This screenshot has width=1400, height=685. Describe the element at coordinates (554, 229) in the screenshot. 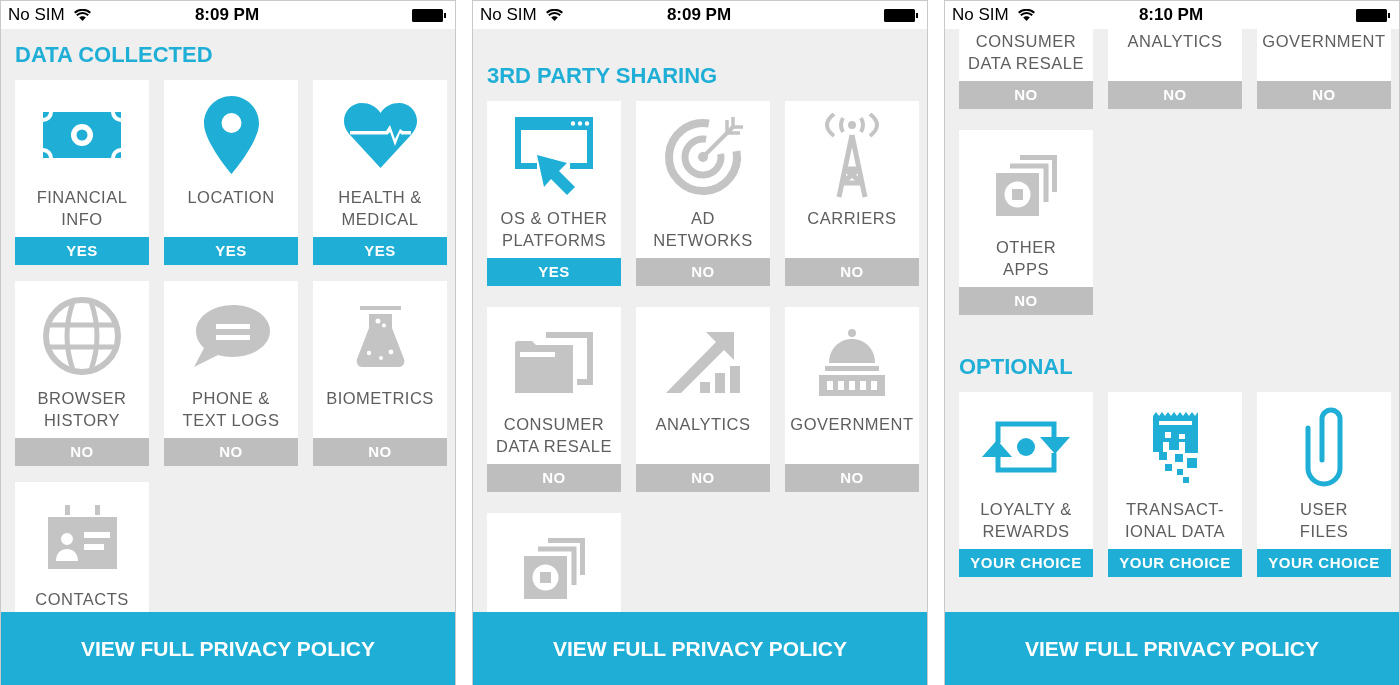

I see `category-label: OS & OTHER PLATFORMS` at that location.